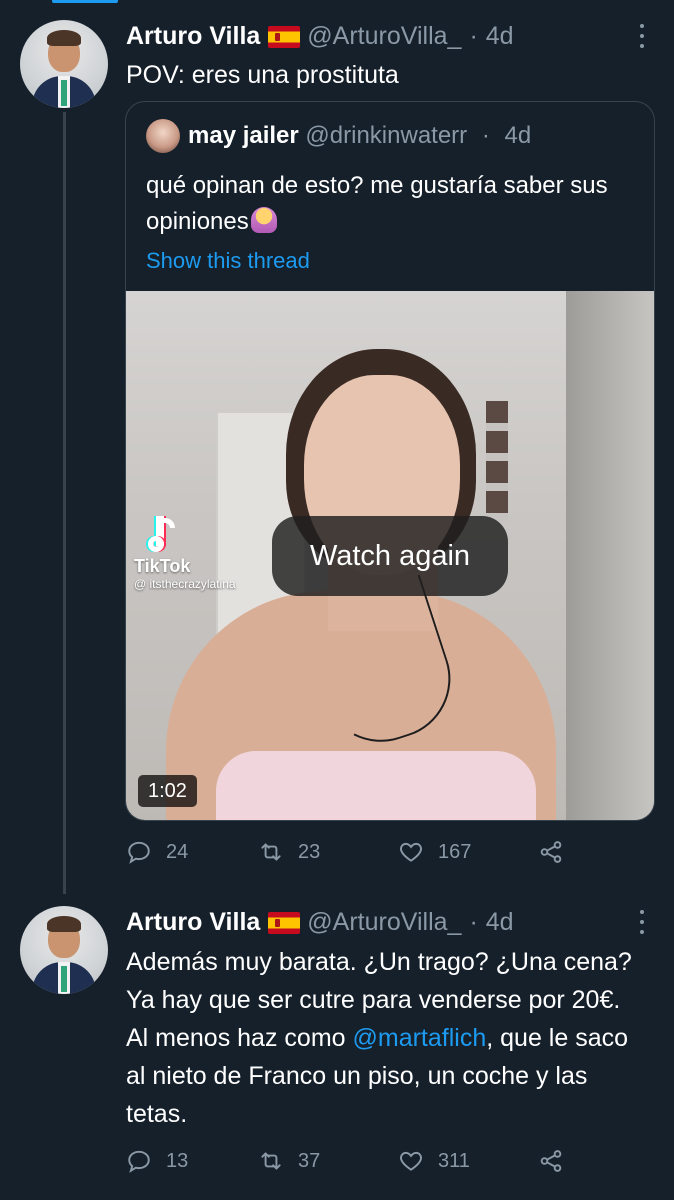  What do you see at coordinates (204, 553) in the screenshot?
I see `tiktok-watermark: TikTok @ itsthecrazylatina` at bounding box center [204, 553].